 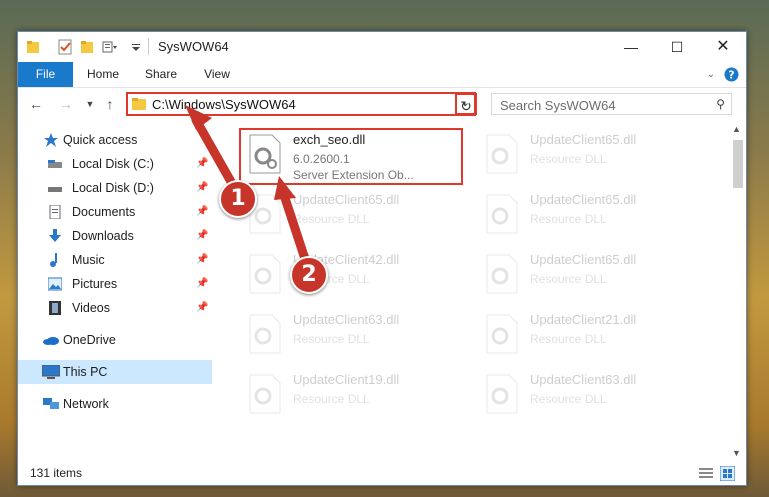 What do you see at coordinates (238, 199) in the screenshot?
I see `callout-badge-1: 1` at bounding box center [238, 199].